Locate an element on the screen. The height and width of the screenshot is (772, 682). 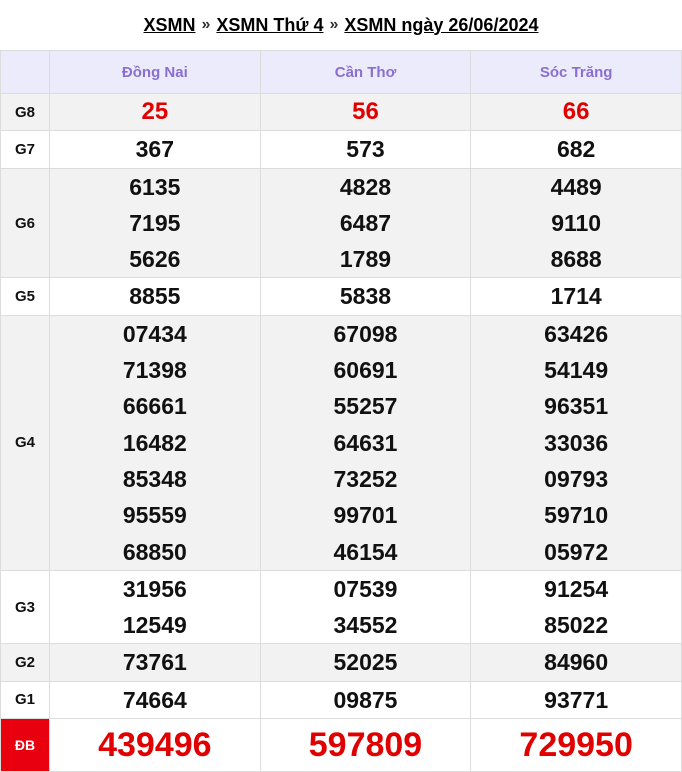
prize-number: 73761 is located at coordinates (154, 662).